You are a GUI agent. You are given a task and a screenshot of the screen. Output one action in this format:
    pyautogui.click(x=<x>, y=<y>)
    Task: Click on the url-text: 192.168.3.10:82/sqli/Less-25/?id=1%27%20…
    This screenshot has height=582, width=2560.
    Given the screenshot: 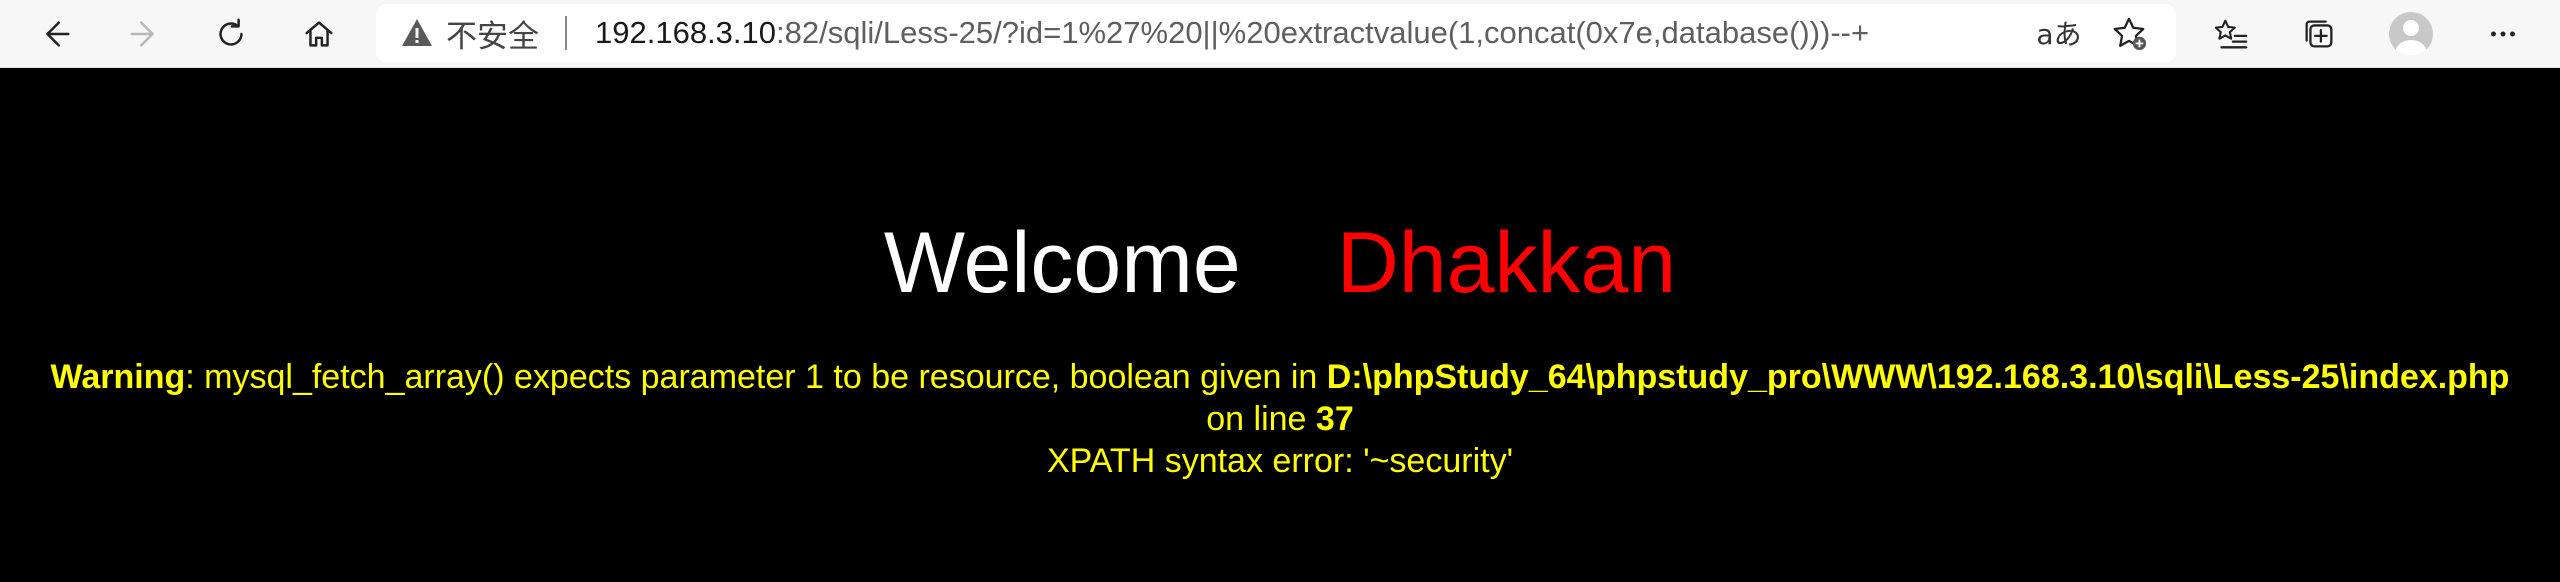 What is the action you would take?
    pyautogui.click(x=1232, y=33)
    